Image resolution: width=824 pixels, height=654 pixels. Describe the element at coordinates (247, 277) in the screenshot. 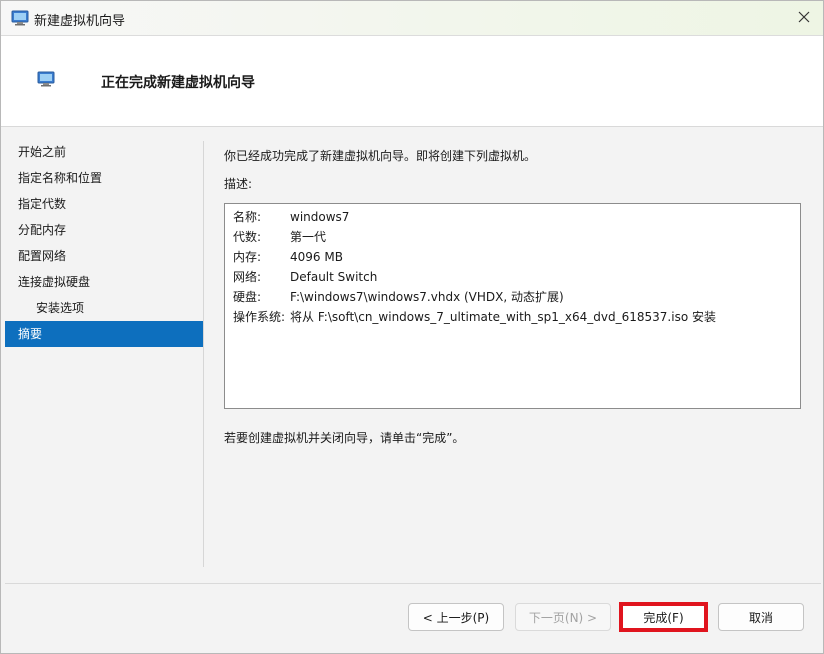

I see `summary-key: 网络:` at that location.